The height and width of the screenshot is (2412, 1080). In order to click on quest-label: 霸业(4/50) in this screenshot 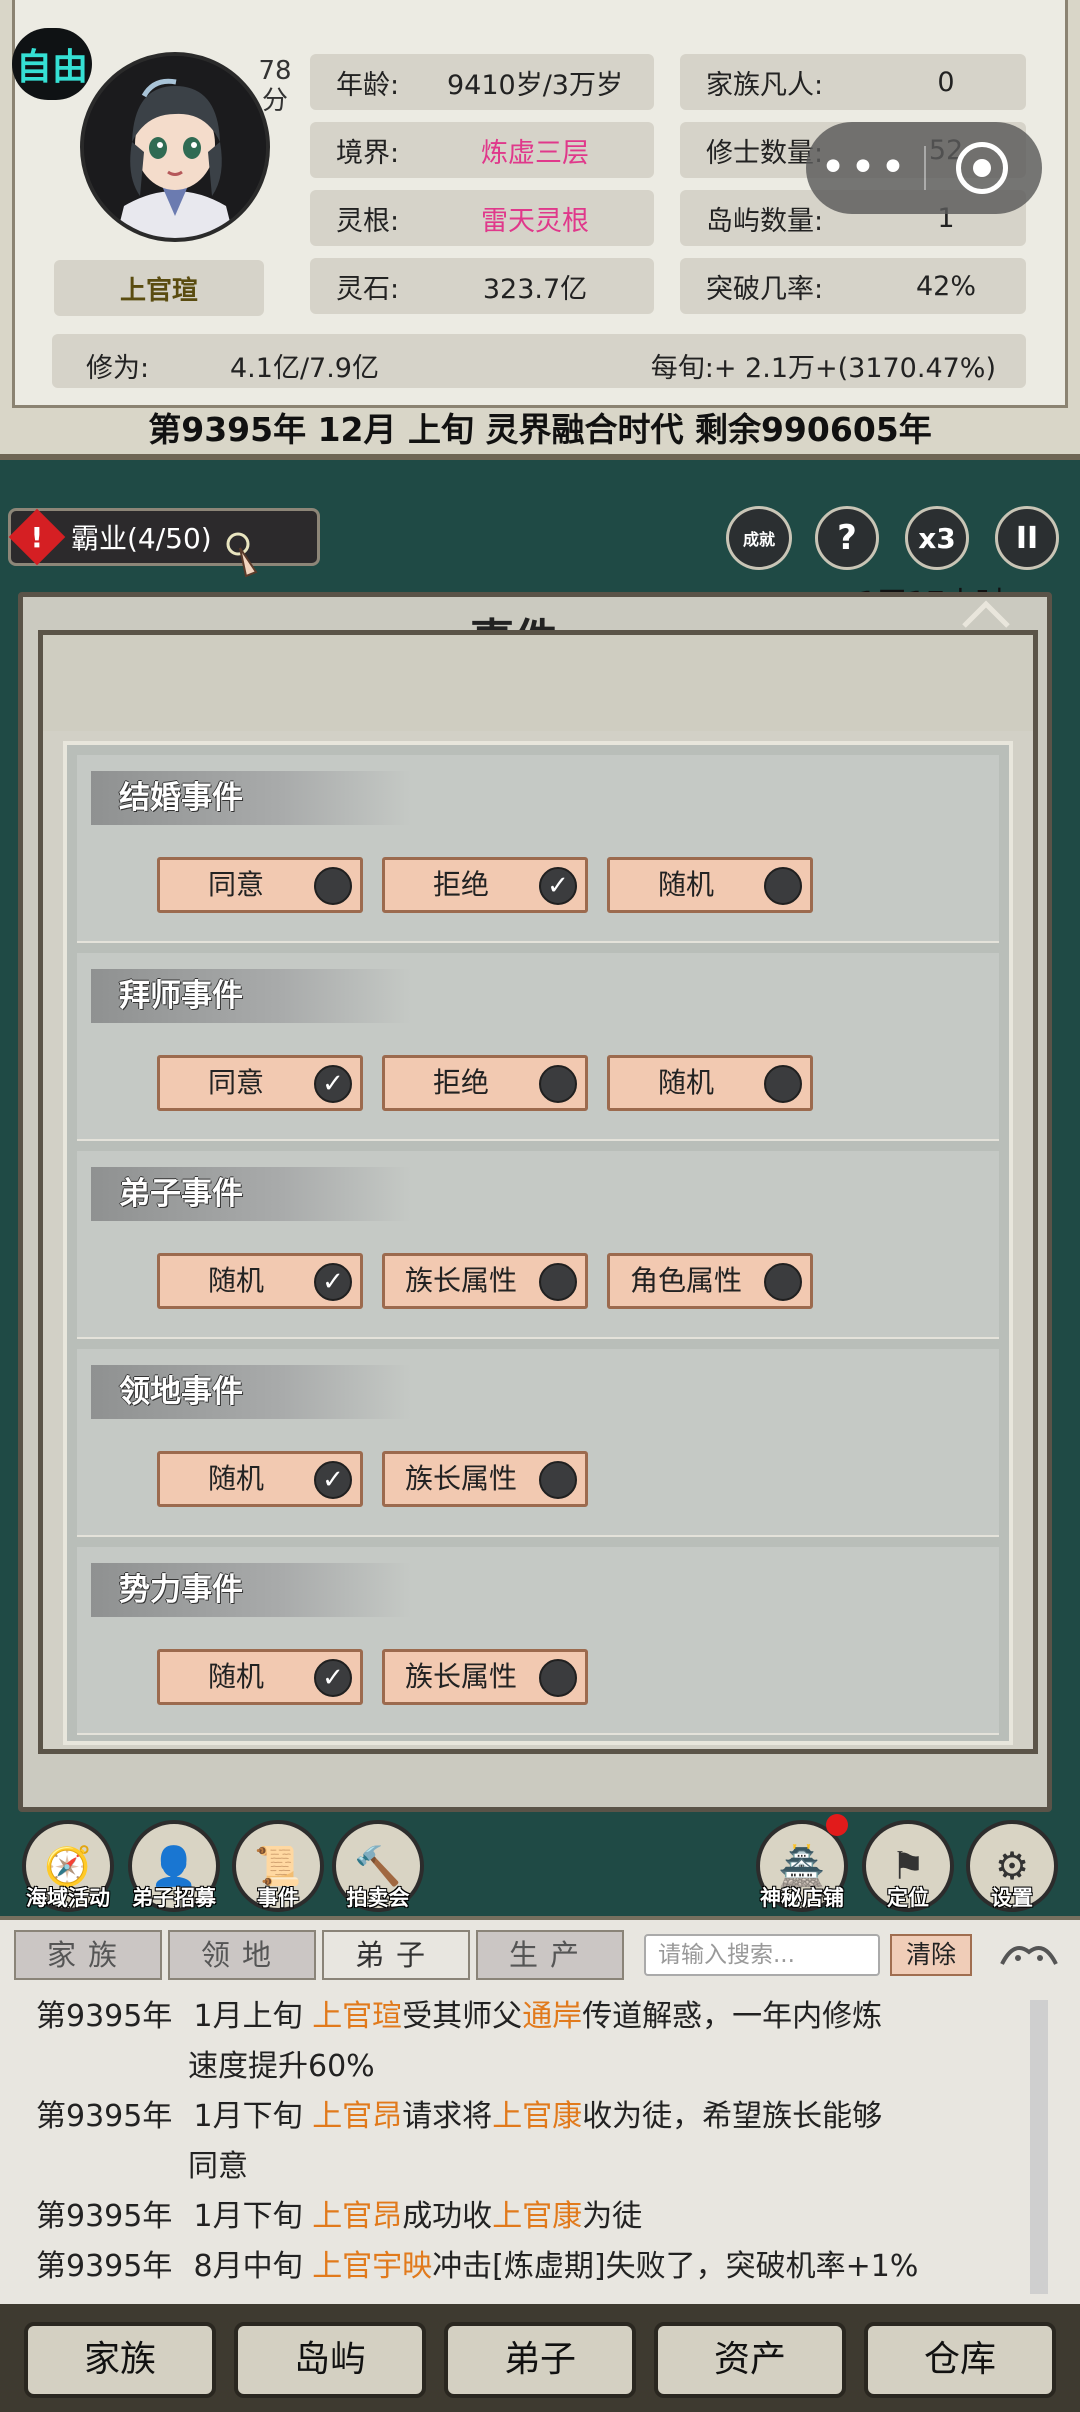, I will do `click(141, 538)`.